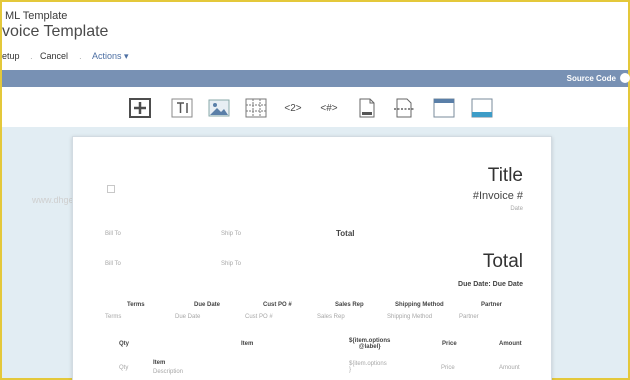 Image resolution: width=630 pixels, height=380 pixels. What do you see at coordinates (207, 305) in the screenshot?
I see `due-date-header: Due Date` at bounding box center [207, 305].